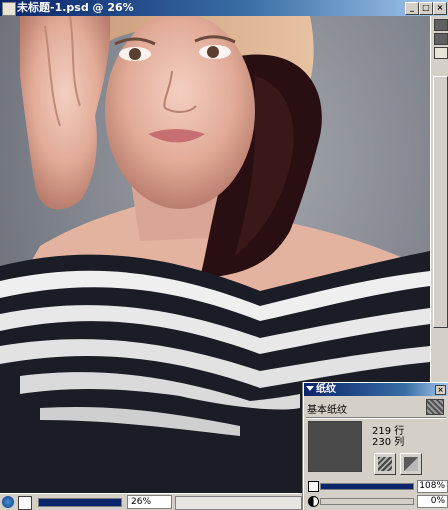  Describe the element at coordinates (440, 202) in the screenshot. I see `vertical-scroll-thumb` at that location.